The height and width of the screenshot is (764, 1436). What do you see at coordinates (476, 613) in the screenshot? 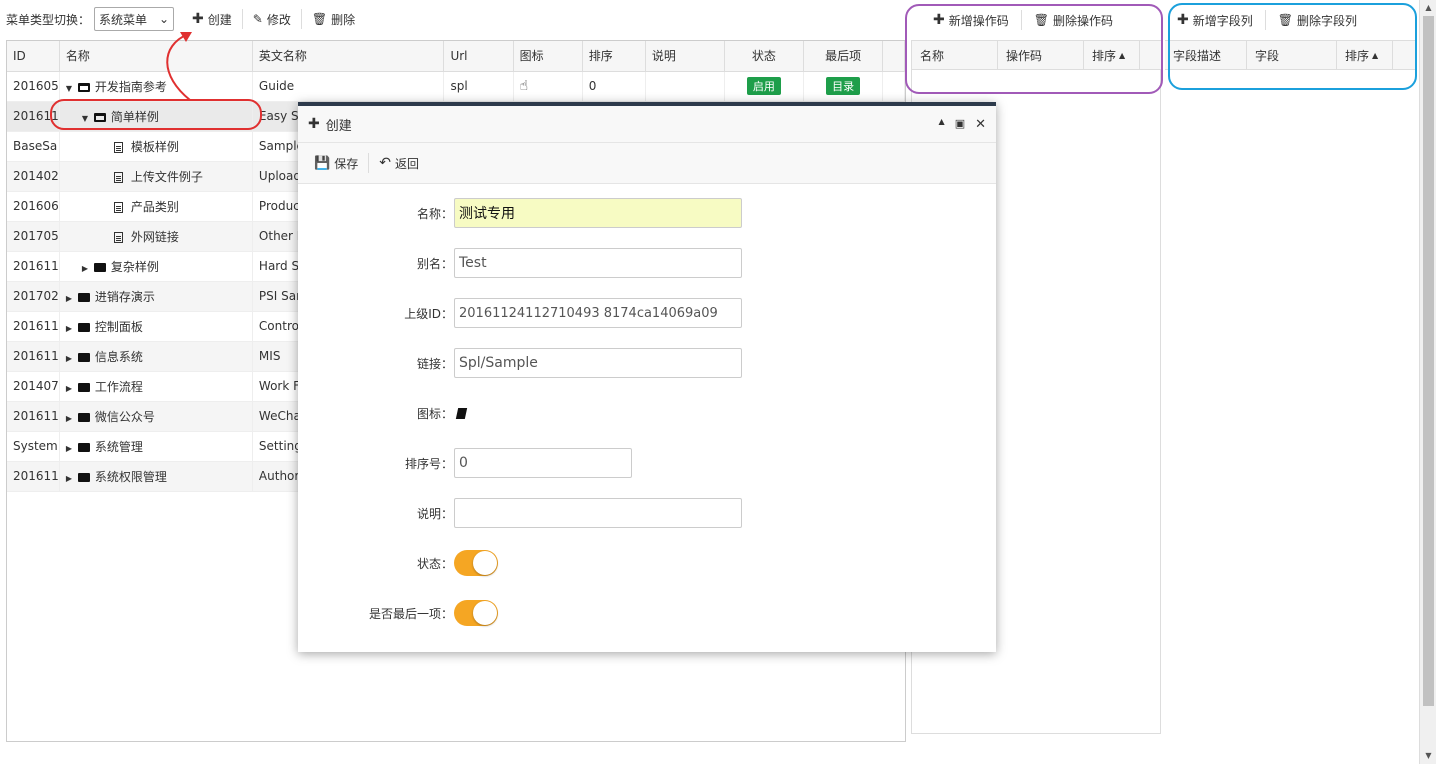
I see `last-item-toggle` at bounding box center [476, 613].